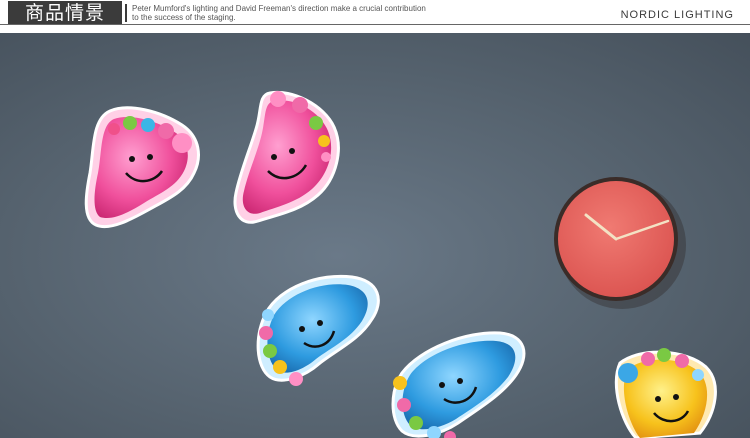  I want to click on pink-foot-sticker-left, so click(142, 167).